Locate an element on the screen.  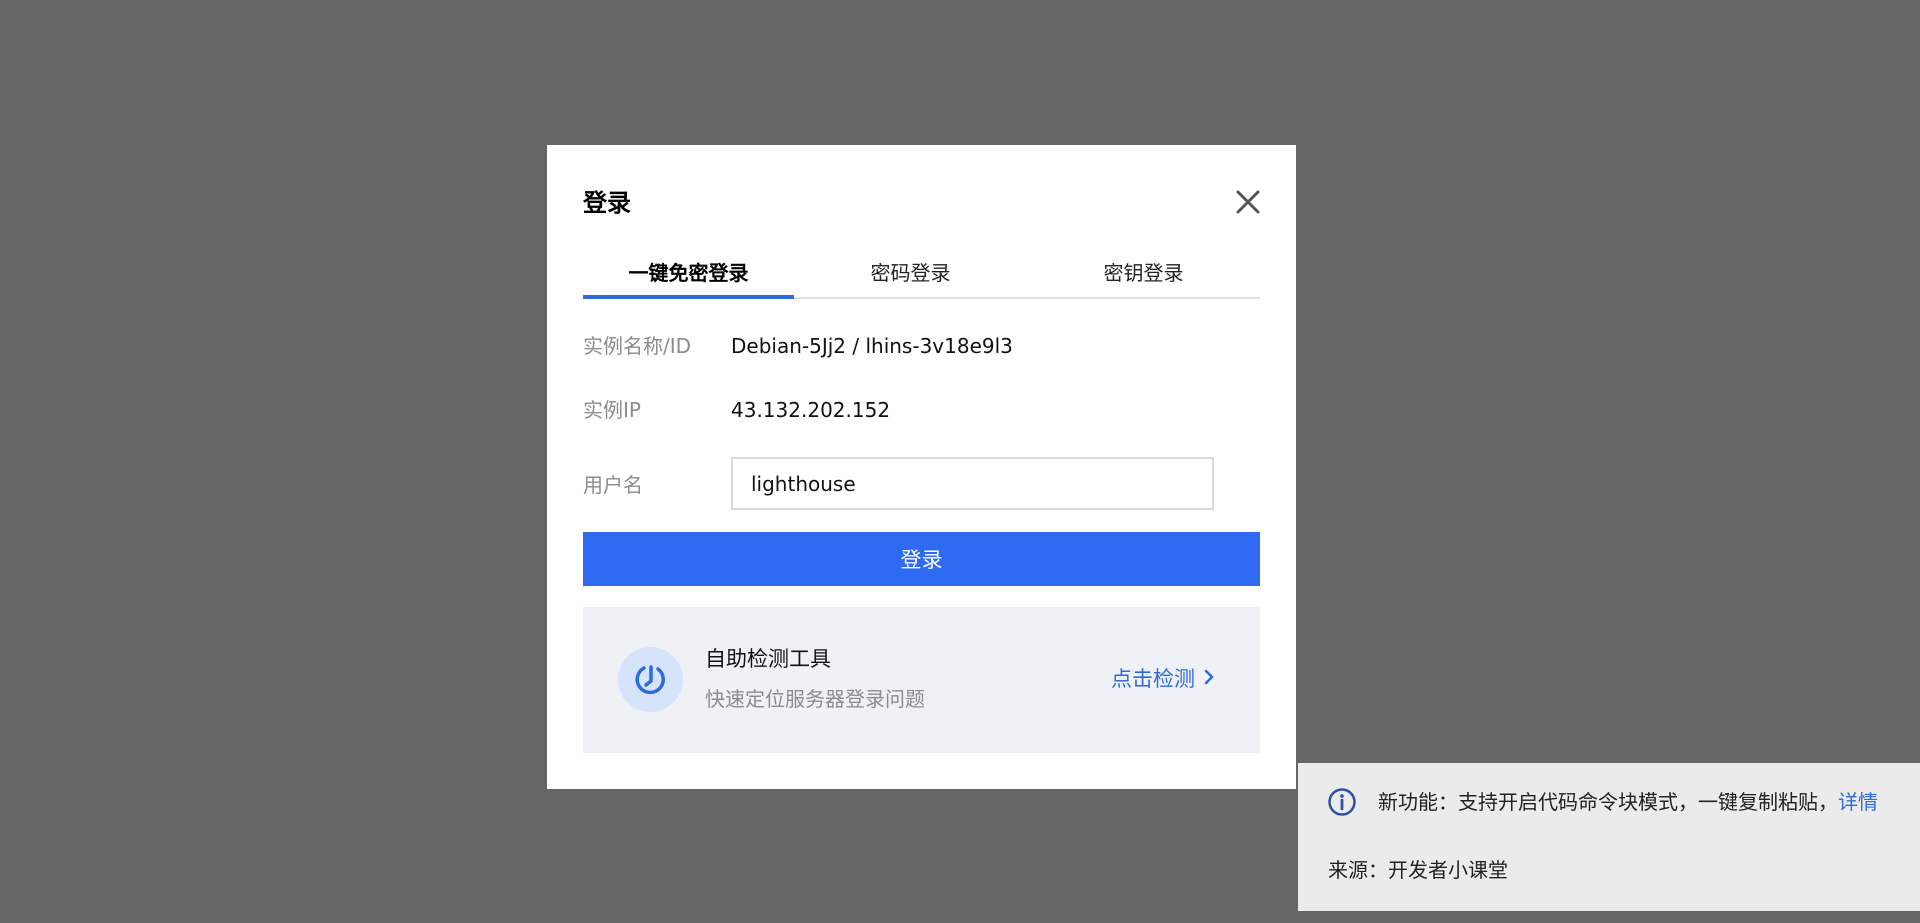
tab-passwordless-login: 一键免密登录 is located at coordinates (688, 276).